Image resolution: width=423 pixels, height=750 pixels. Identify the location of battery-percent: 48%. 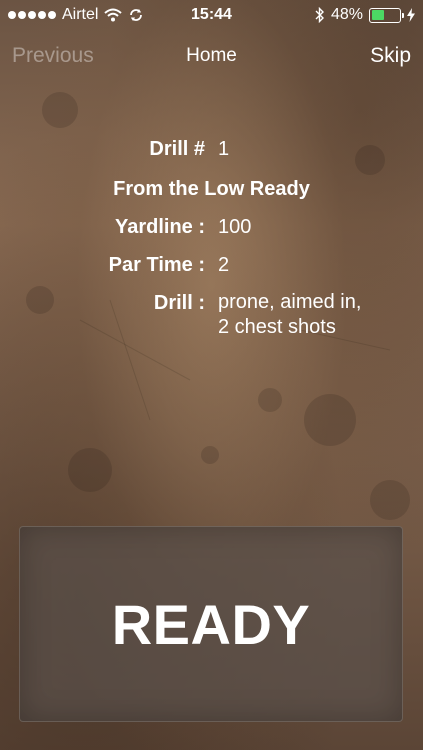
(346, 14).